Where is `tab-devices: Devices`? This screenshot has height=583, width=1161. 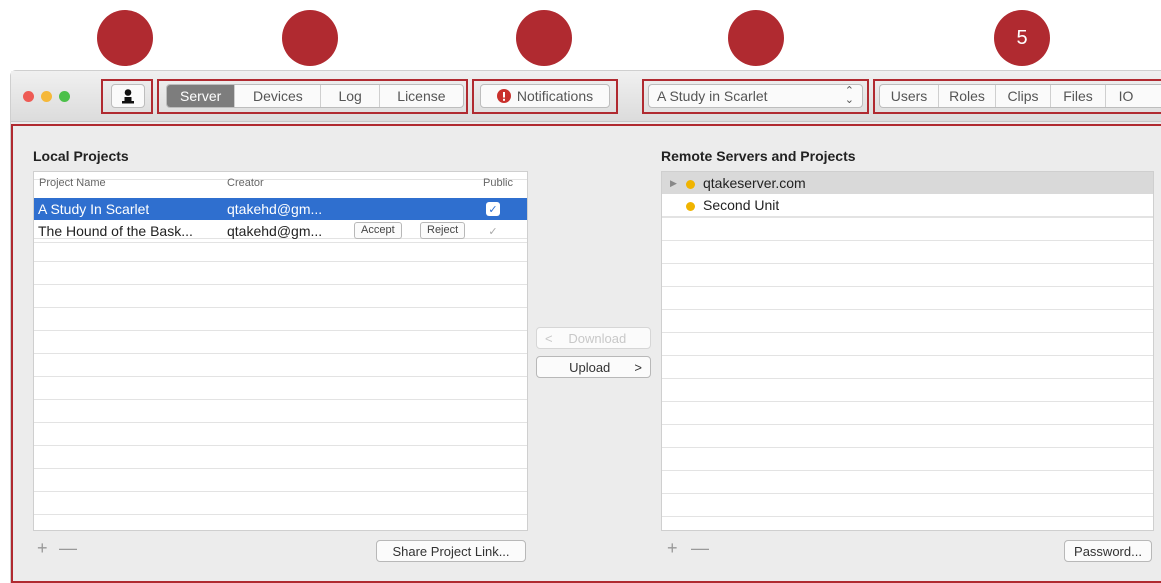 tab-devices: Devices is located at coordinates (278, 96).